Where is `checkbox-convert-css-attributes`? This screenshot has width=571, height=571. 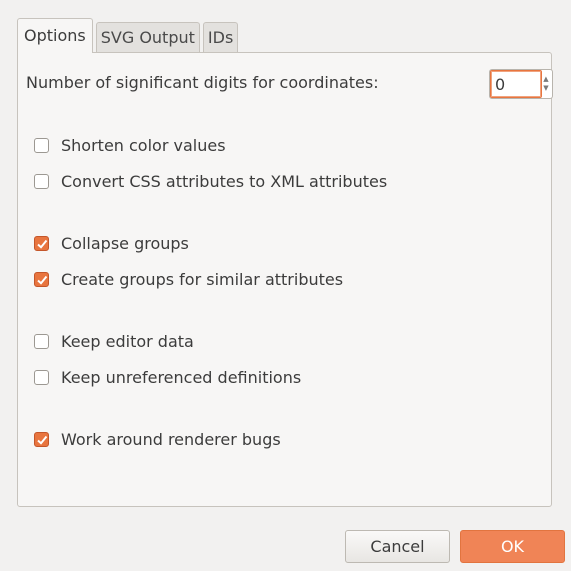
checkbox-convert-css-attributes is located at coordinates (41, 181).